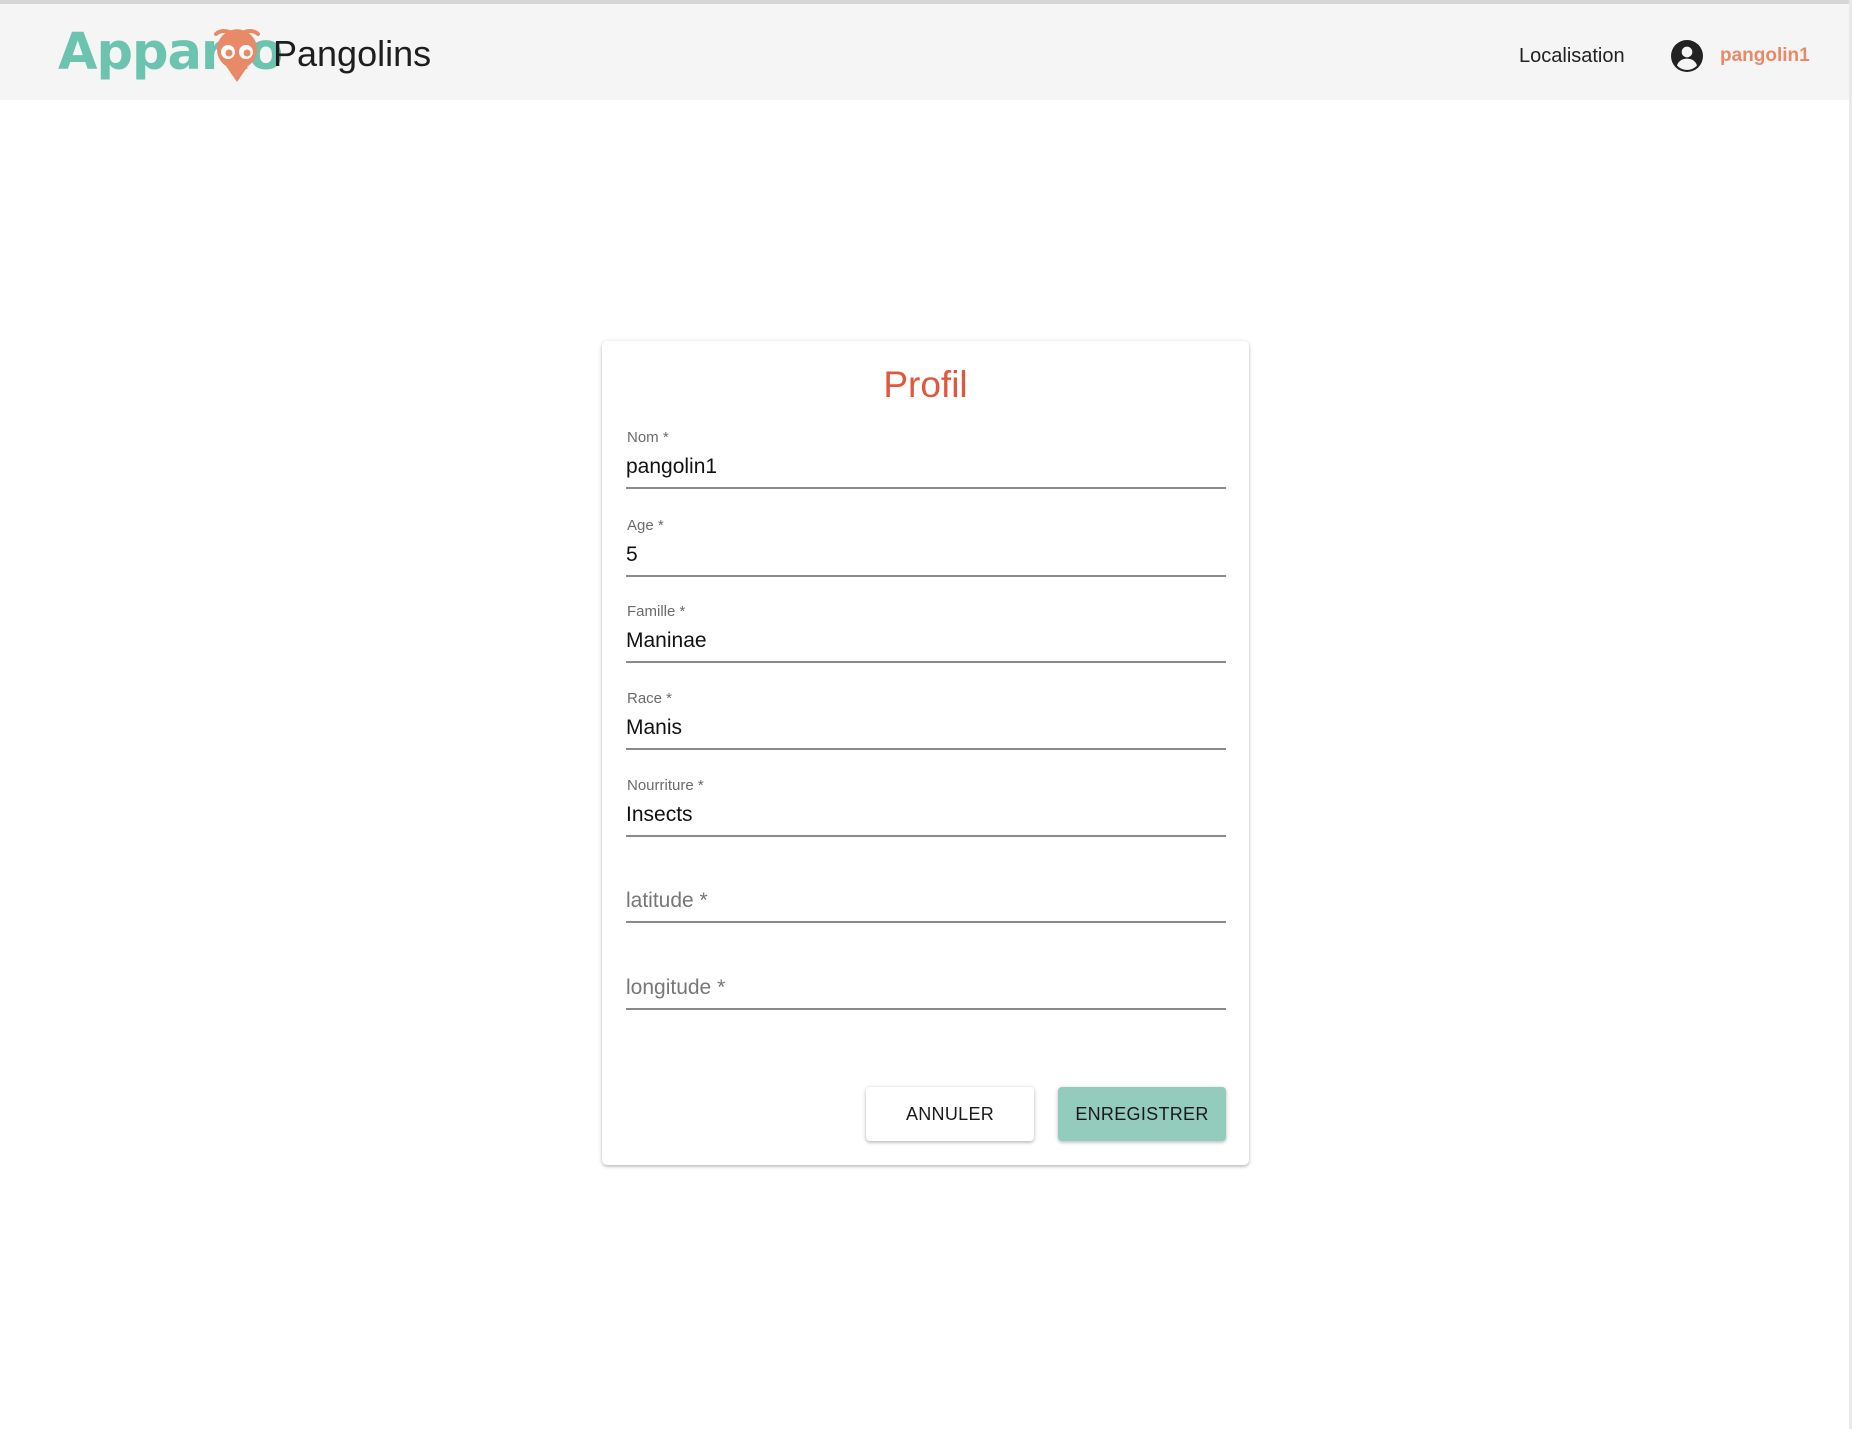 Image resolution: width=1852 pixels, height=1429 pixels. I want to click on famille-input, so click(926, 641).